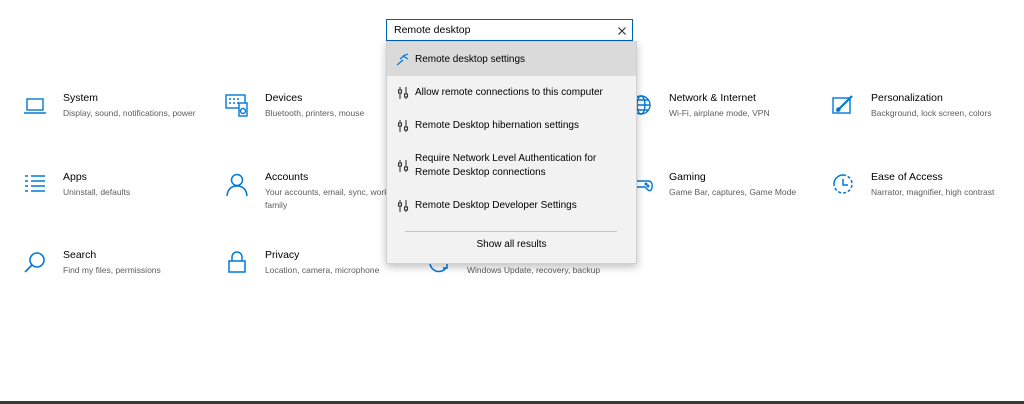 This screenshot has width=1024, height=404. What do you see at coordinates (237, 263) in the screenshot?
I see `lock-icon` at bounding box center [237, 263].